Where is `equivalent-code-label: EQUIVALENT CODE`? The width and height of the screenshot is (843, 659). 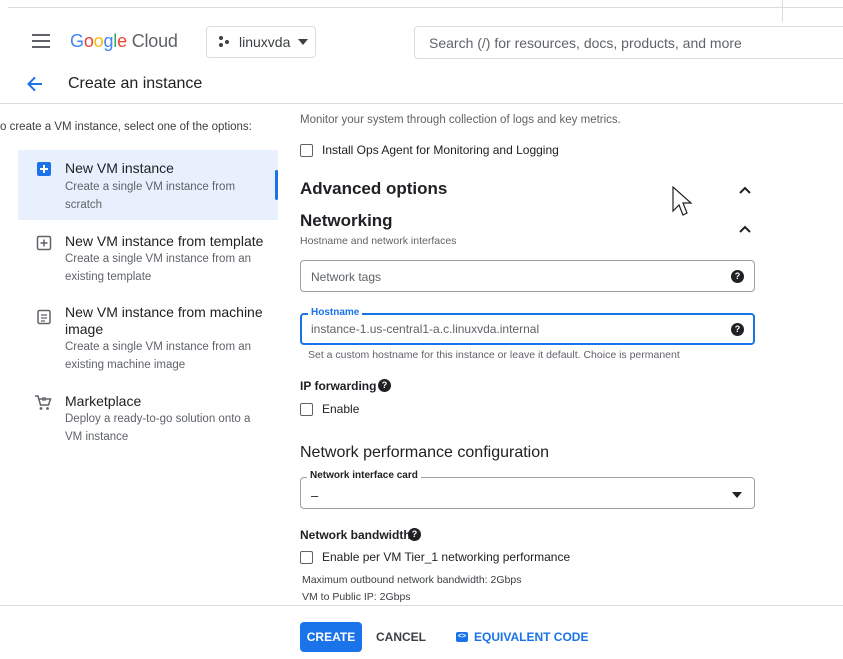
equivalent-code-label: EQUIVALENT CODE is located at coordinates (531, 637).